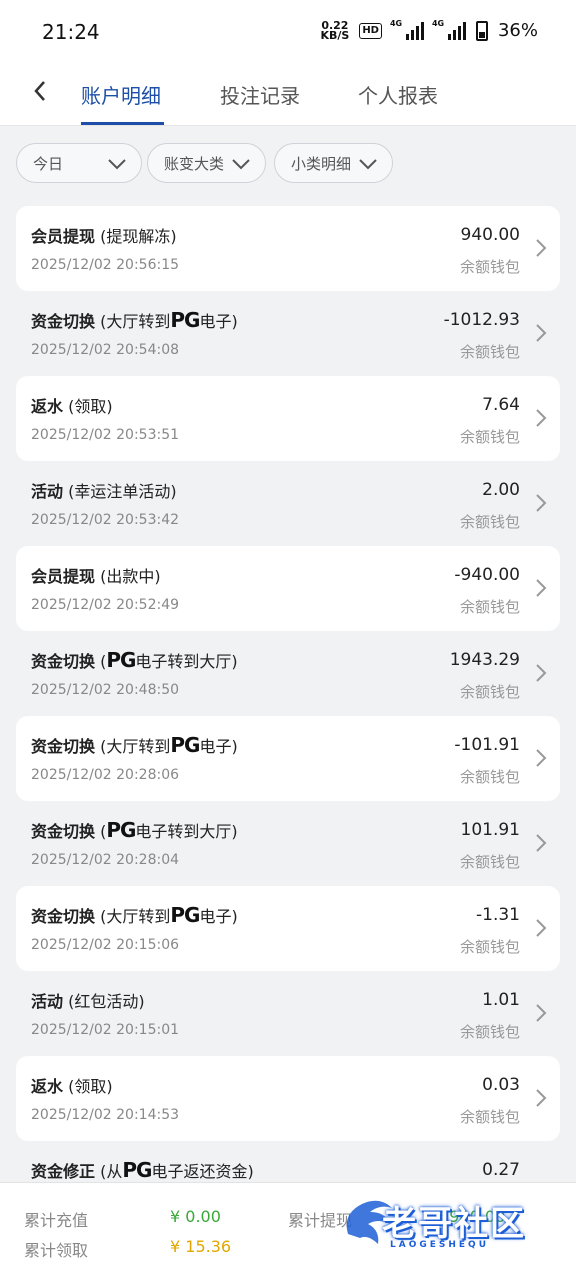 Image resolution: width=576 pixels, height=1280 pixels. Describe the element at coordinates (438, 23) in the screenshot. I see `signal-label-2: 4G` at that location.